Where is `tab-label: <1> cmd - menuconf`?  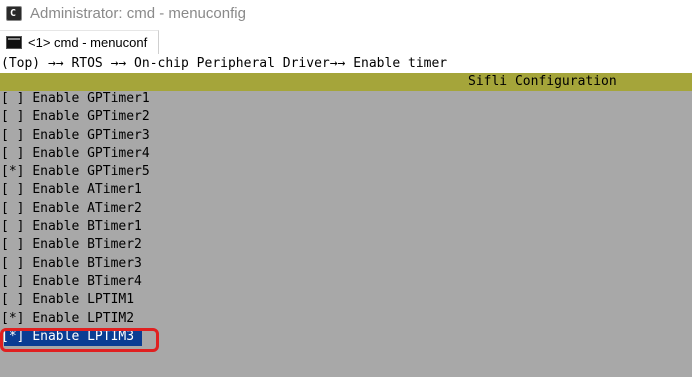 tab-label: <1> cmd - menuconf is located at coordinates (88, 42).